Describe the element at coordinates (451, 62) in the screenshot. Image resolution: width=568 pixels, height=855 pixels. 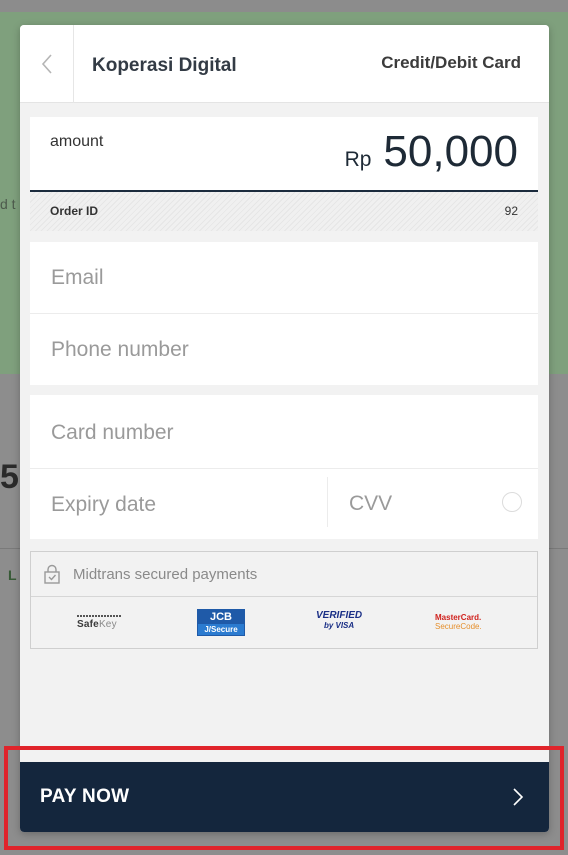
I see `payment-method-title: Credit/Debit Card` at that location.